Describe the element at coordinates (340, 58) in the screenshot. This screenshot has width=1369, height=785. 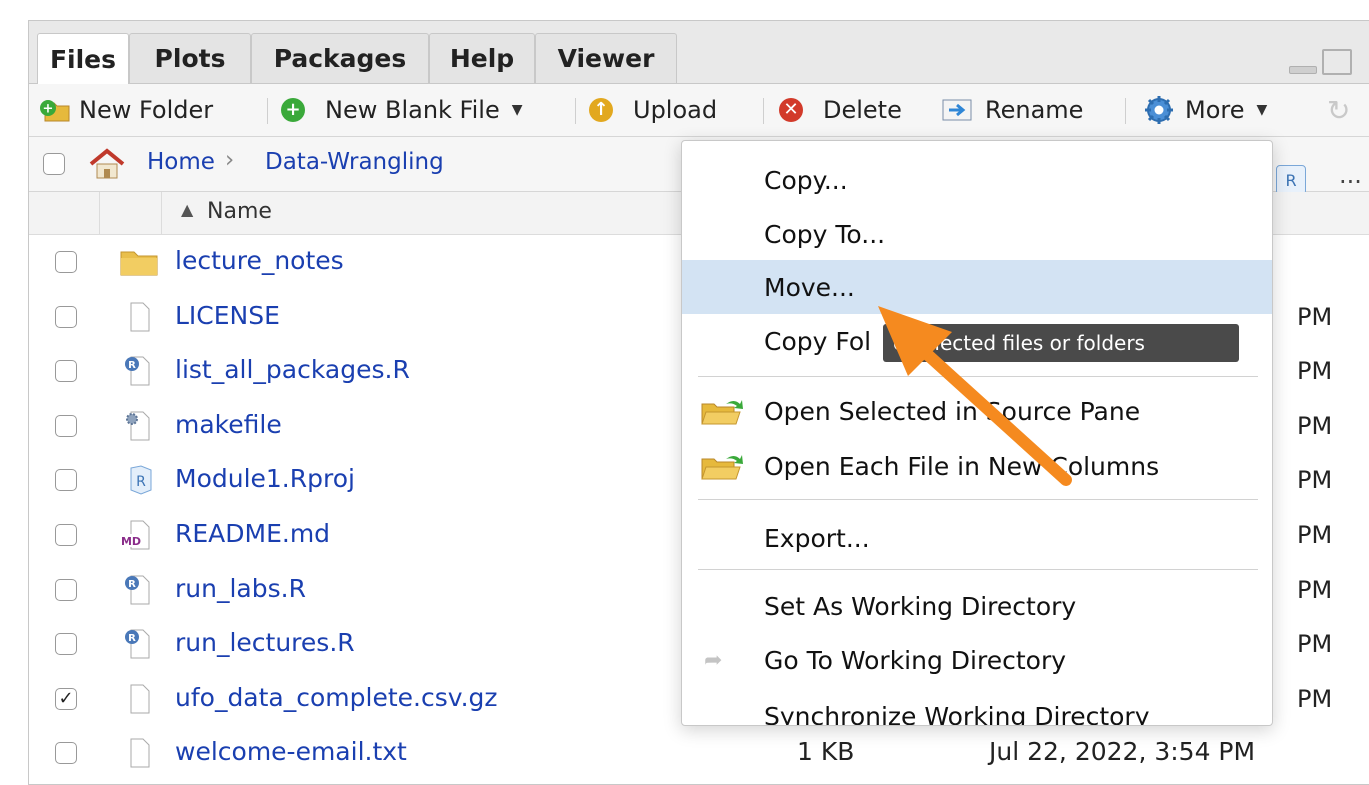
I see `tab-packages: Packages` at that location.